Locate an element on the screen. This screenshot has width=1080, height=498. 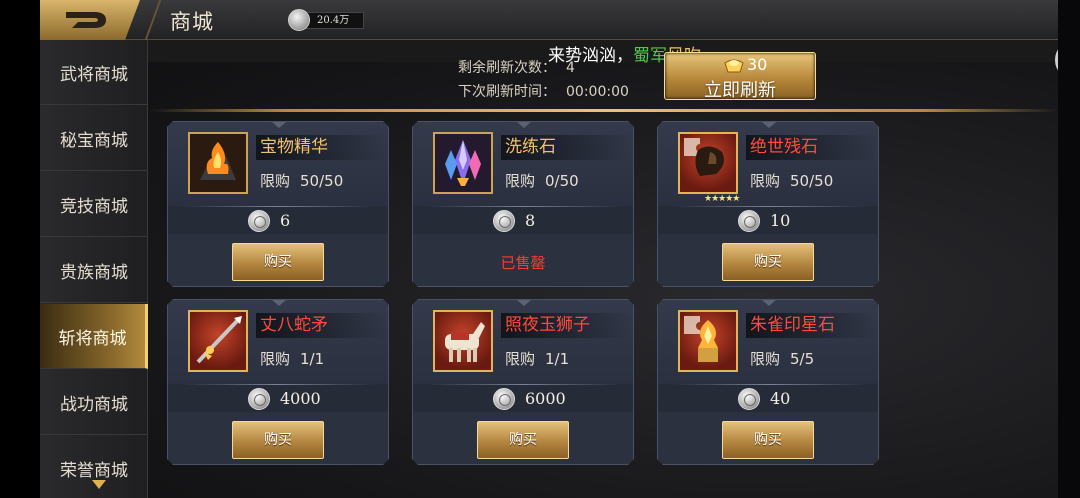
refresh-now-button: 30 立即刷新 is located at coordinates (740, 76).